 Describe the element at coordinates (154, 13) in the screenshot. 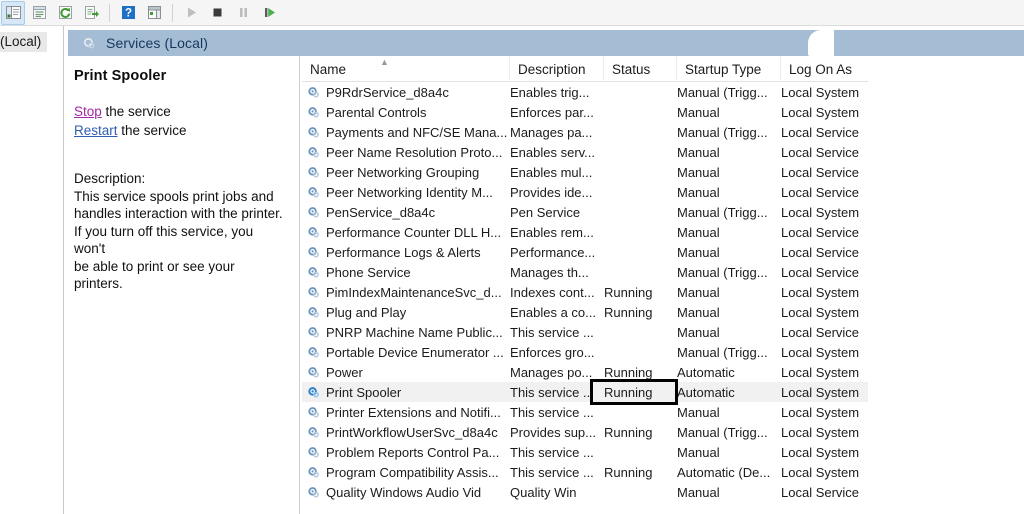

I see `show-hide-action-pane-icon` at that location.